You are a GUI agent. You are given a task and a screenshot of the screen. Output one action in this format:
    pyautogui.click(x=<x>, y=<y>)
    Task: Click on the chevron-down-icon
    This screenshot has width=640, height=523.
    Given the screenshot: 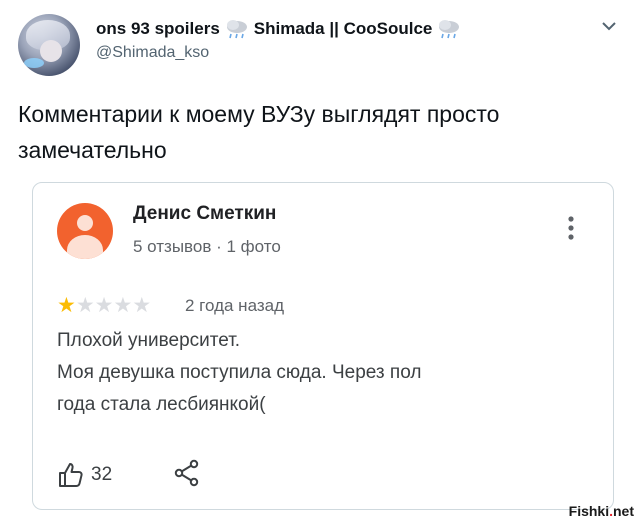 What is the action you would take?
    pyautogui.click(x=609, y=26)
    